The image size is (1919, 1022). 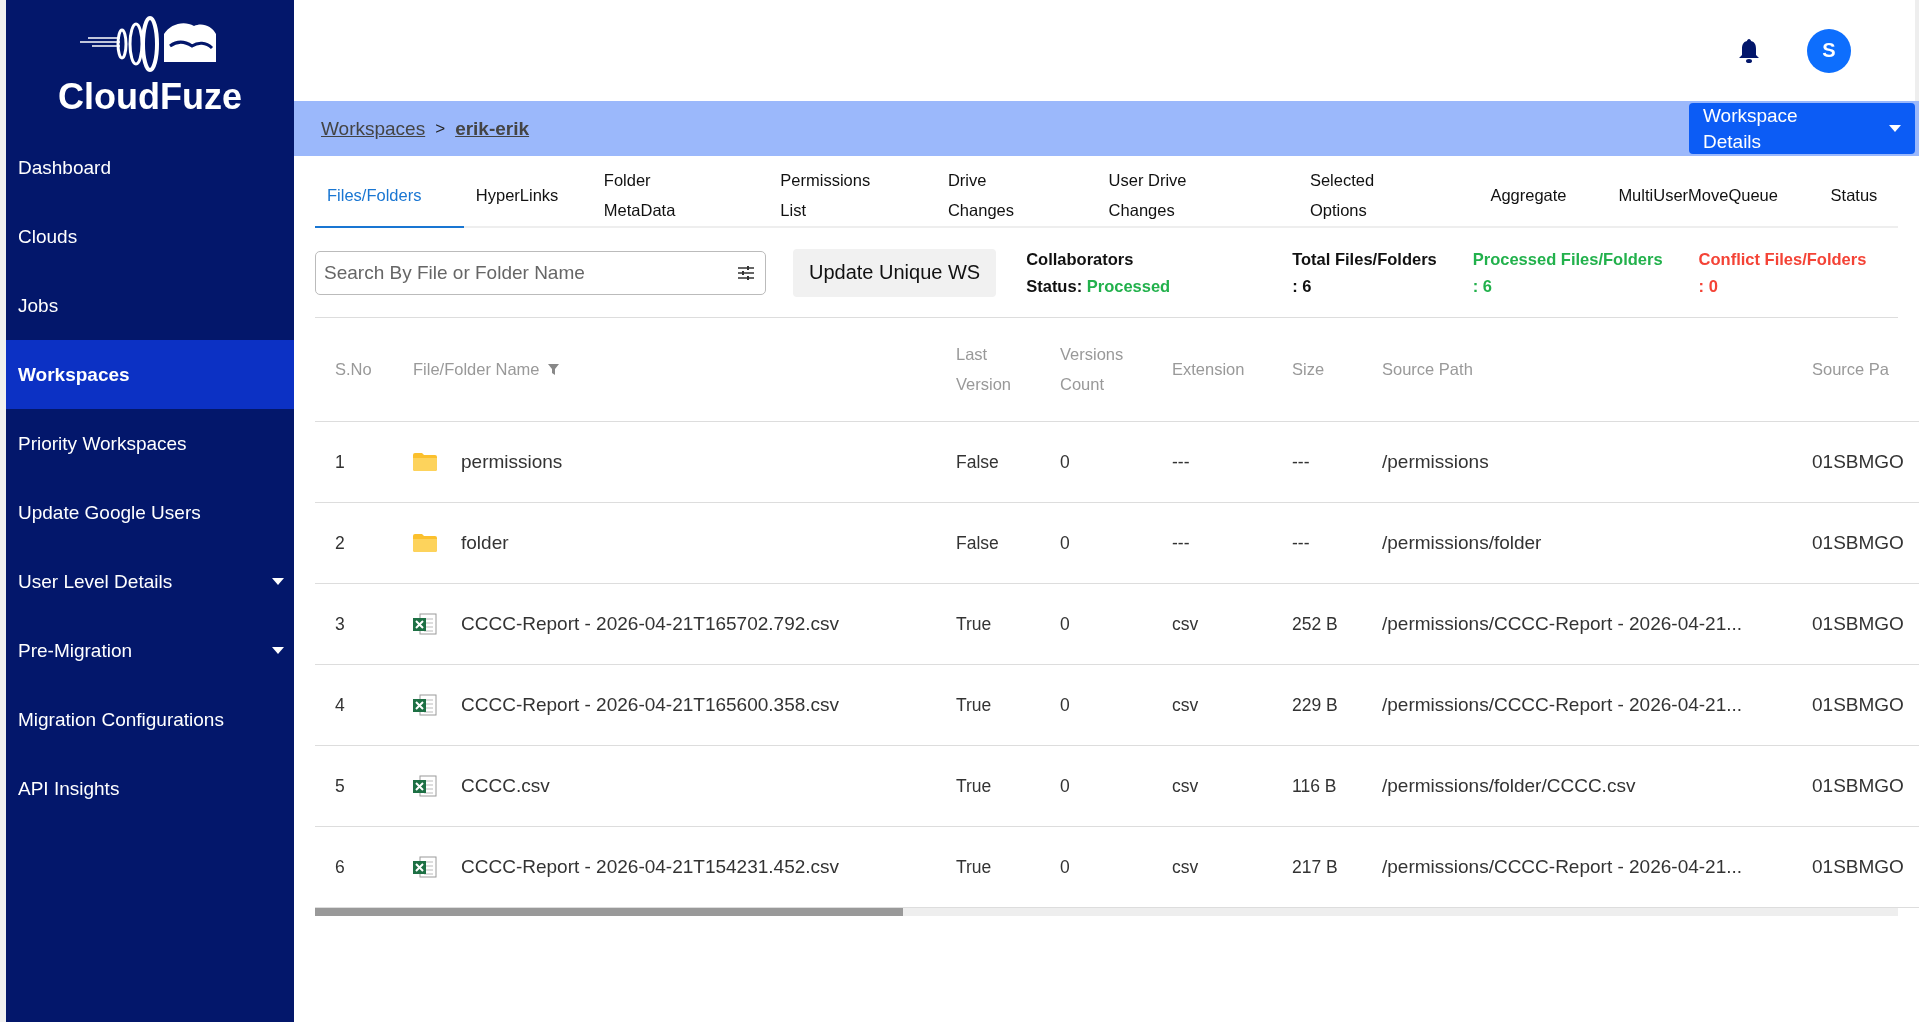 What do you see at coordinates (150, 236) in the screenshot?
I see `sidebar-item: Clouds` at bounding box center [150, 236].